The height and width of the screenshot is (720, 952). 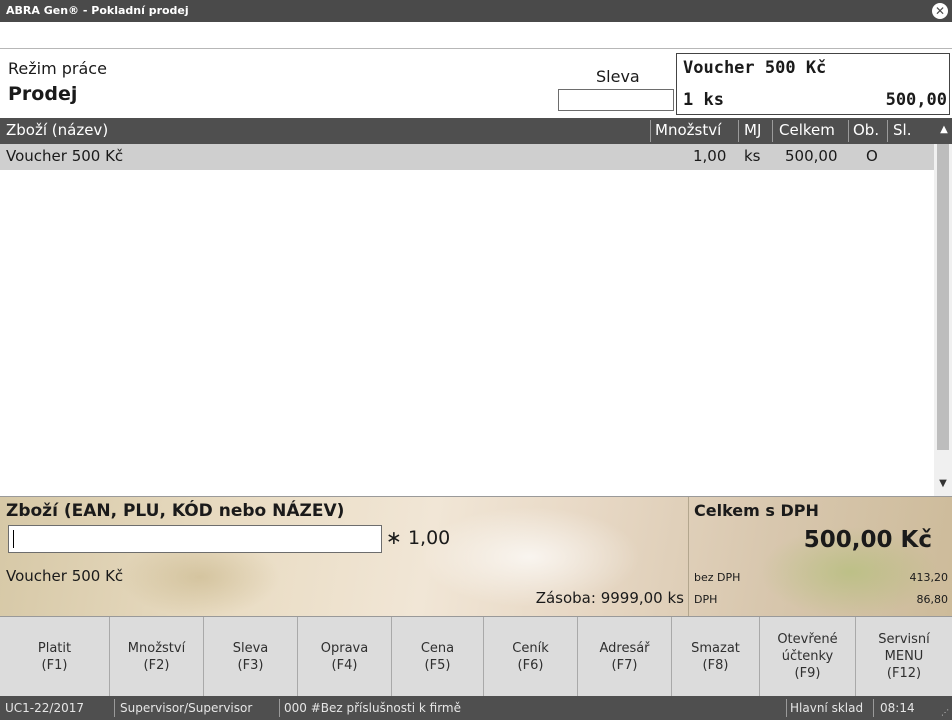 I want to click on net-label: bez DPH, so click(x=717, y=577).